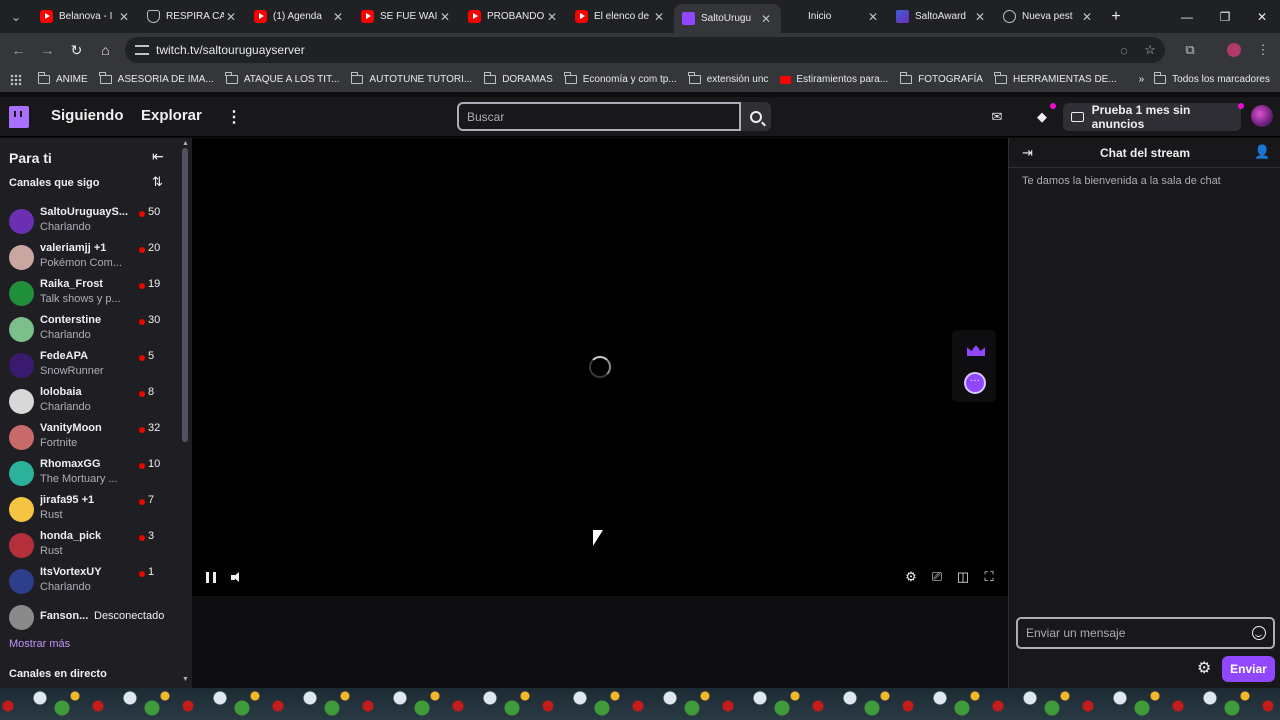 The image size is (1280, 720). I want to click on reload-icon: ↻, so click(76, 50).